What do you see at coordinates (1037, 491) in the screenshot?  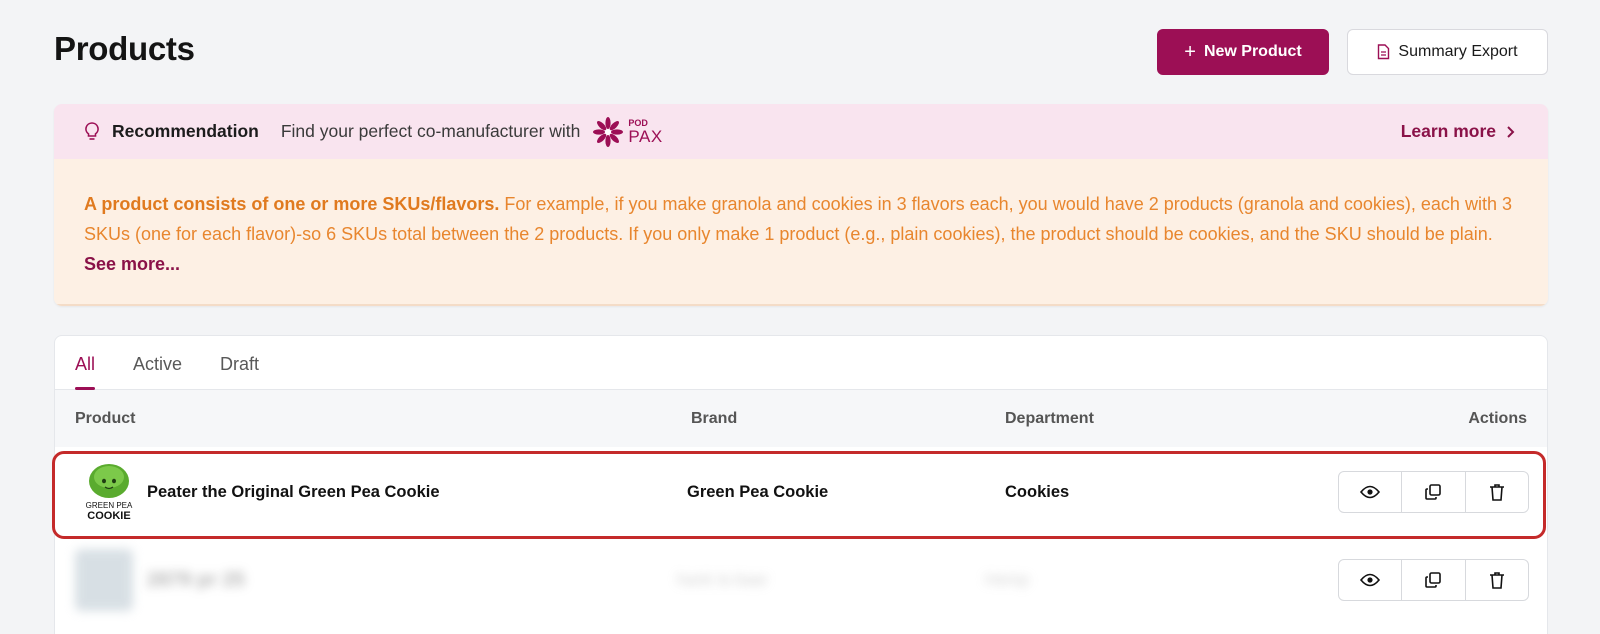 I see `department-name: Cookies` at bounding box center [1037, 491].